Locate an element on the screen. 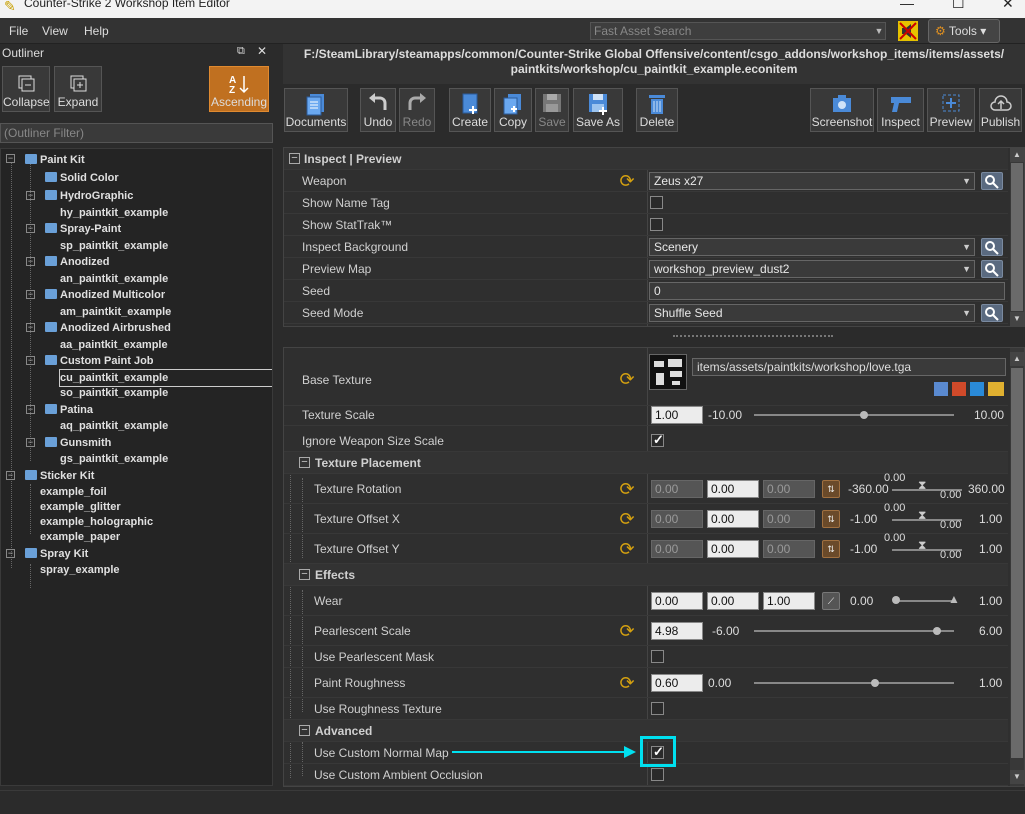 The height and width of the screenshot is (814, 1025). documents-button: Documents is located at coordinates (316, 110).